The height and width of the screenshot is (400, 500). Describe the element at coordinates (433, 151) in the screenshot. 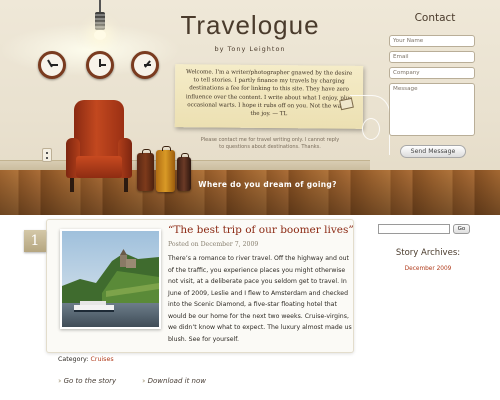

I see `send-message-button: Send Message` at that location.